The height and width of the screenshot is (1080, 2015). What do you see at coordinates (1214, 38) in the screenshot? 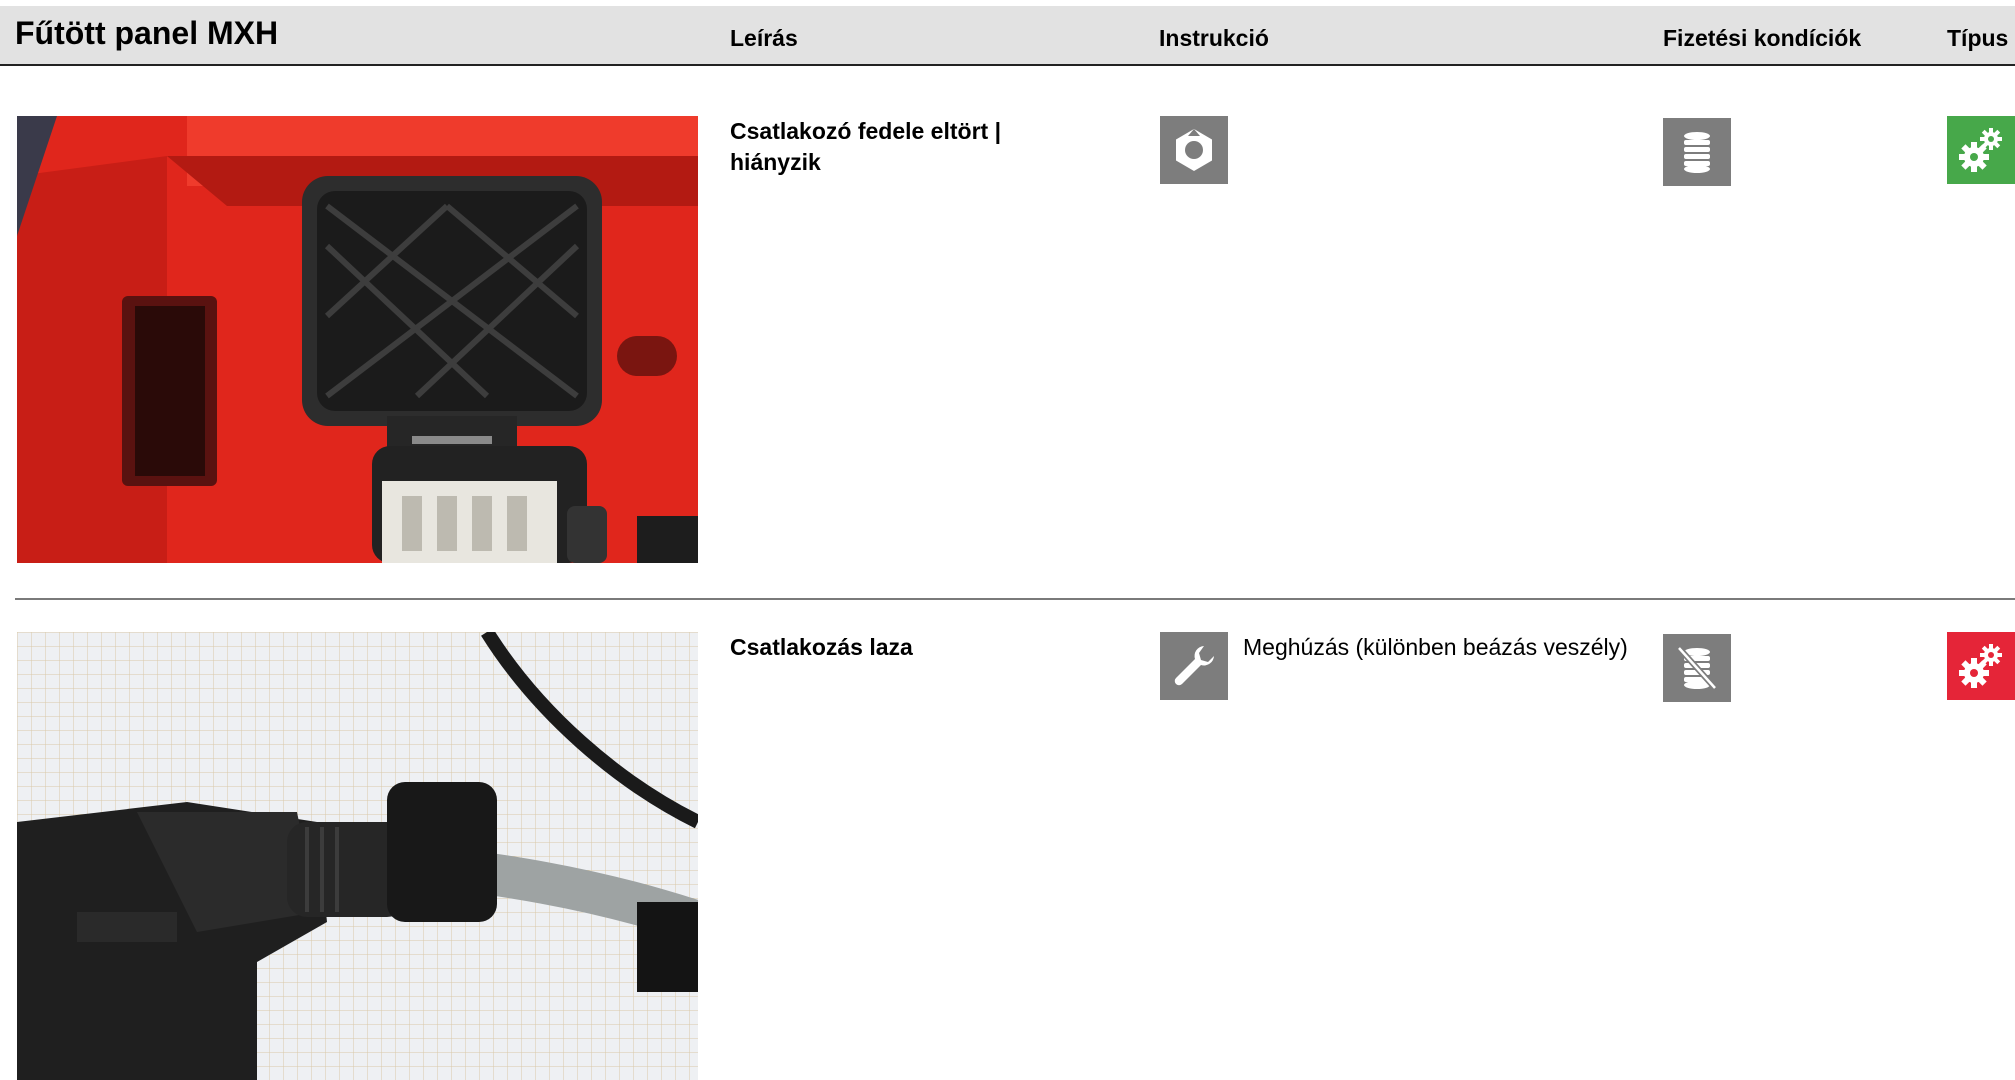
I see `column-header-instruction: Instrukció` at bounding box center [1214, 38].